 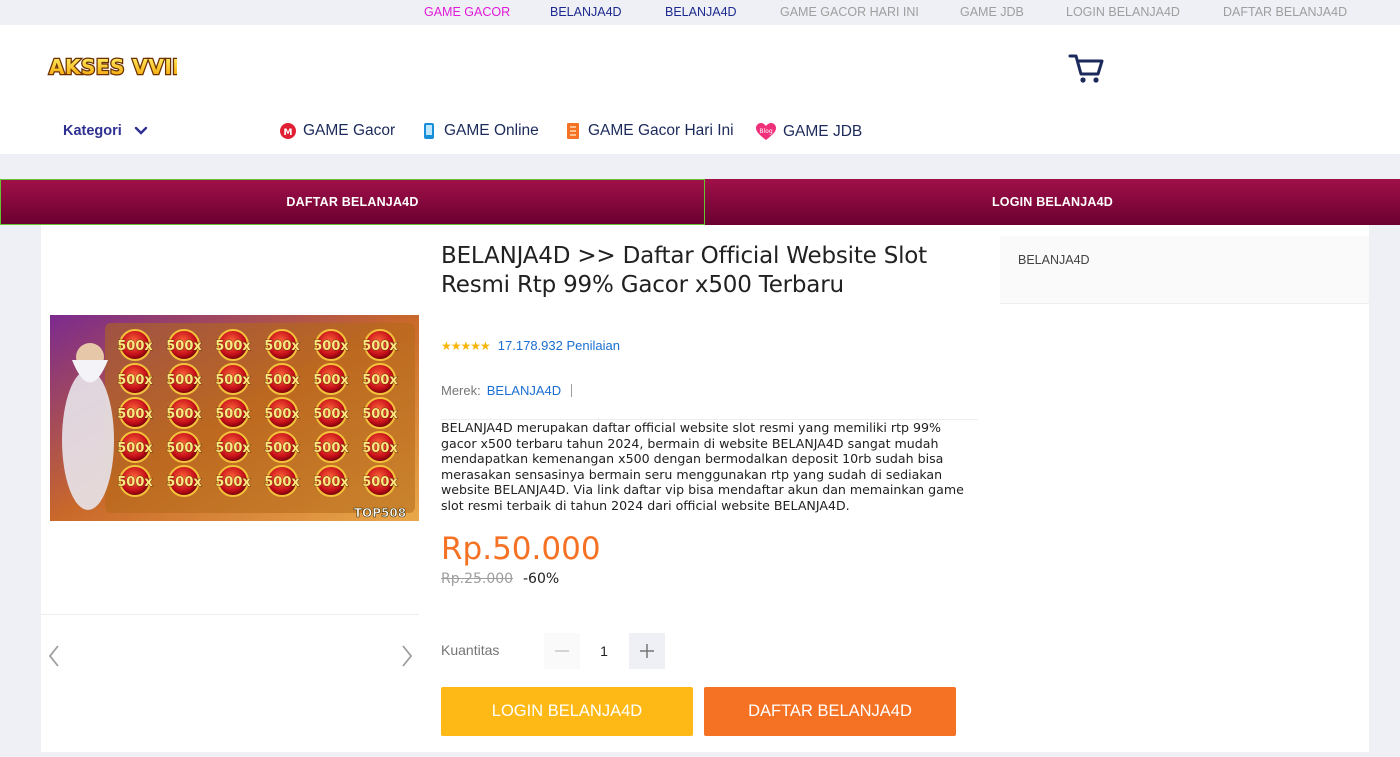 I want to click on svg-text: Blog, so click(x=765, y=131).